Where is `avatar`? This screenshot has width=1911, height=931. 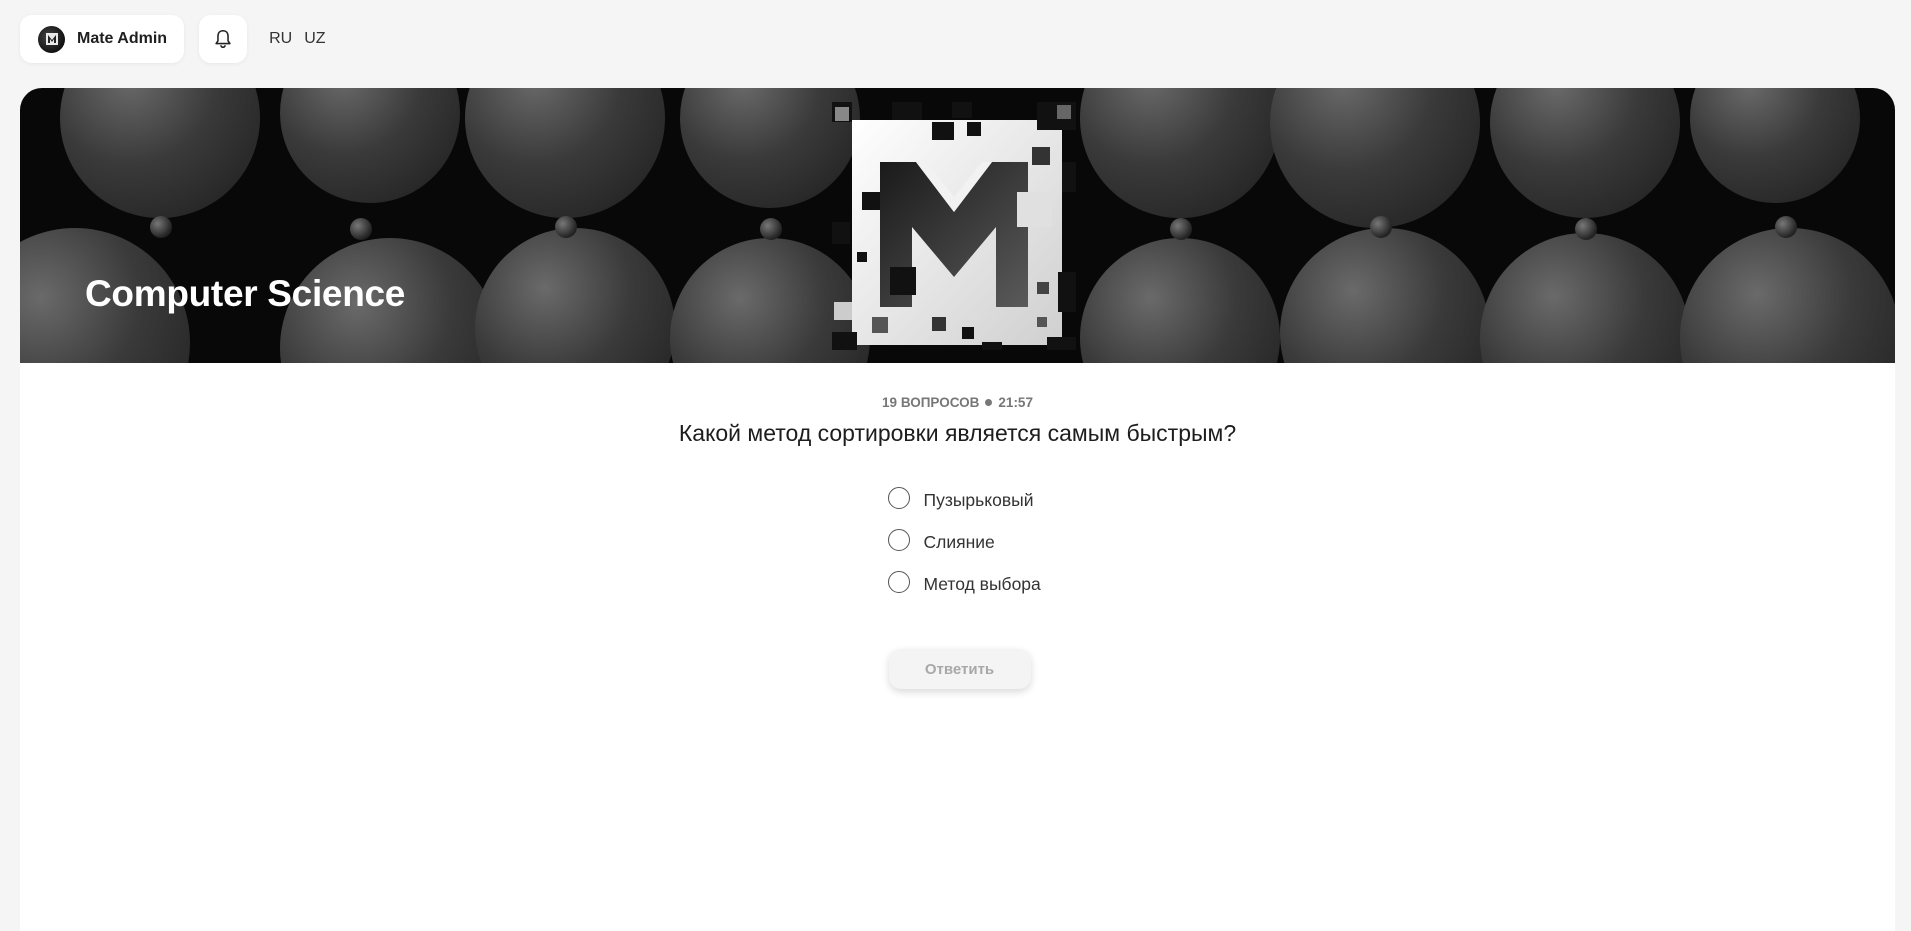 avatar is located at coordinates (51, 39).